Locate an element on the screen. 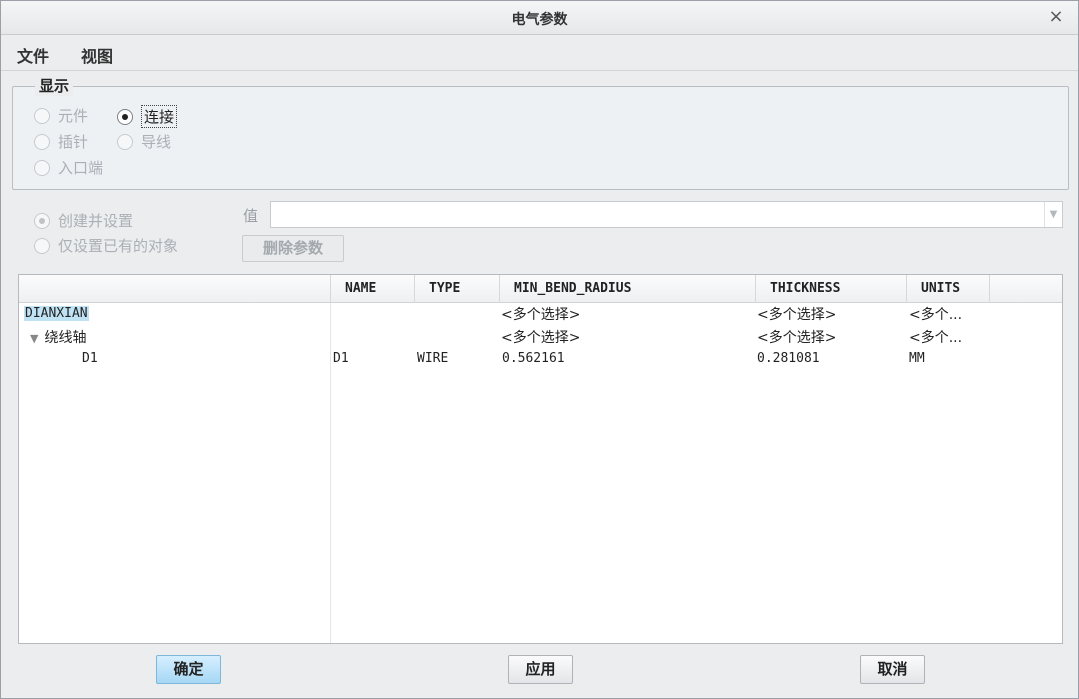  cell-type: WIRE is located at coordinates (432, 358).